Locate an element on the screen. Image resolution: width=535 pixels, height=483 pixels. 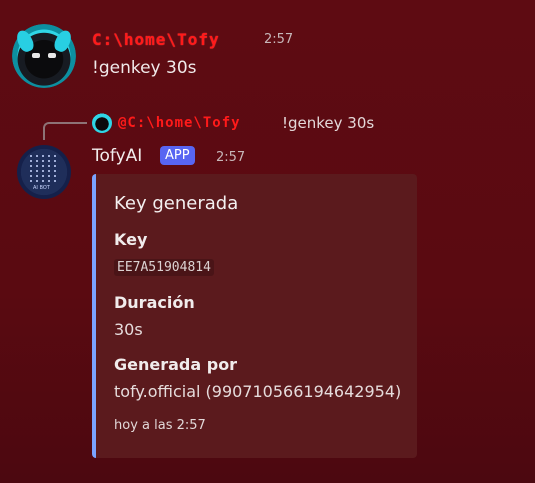
reply-author: @C:\home\Tofy is located at coordinates (179, 123).